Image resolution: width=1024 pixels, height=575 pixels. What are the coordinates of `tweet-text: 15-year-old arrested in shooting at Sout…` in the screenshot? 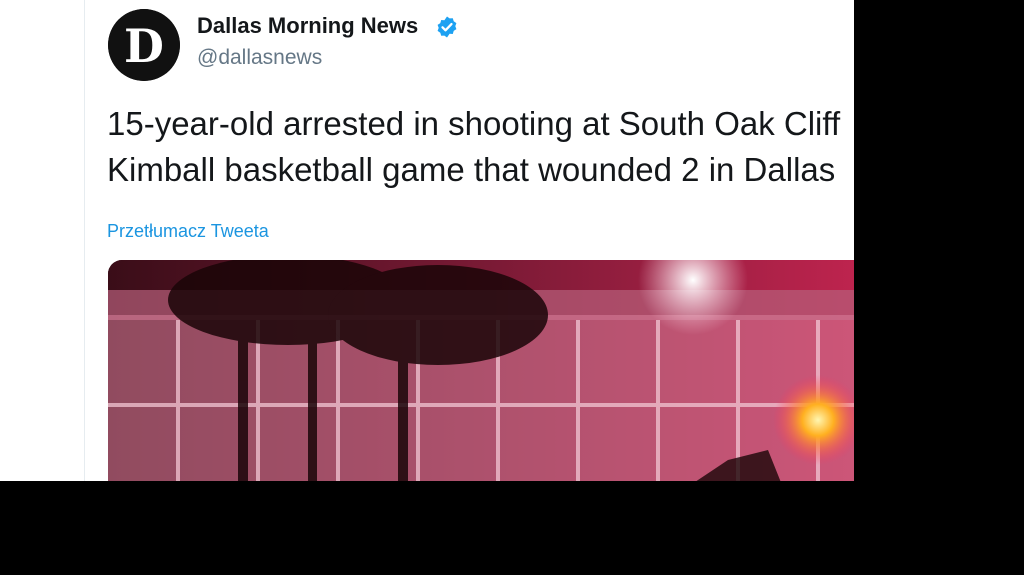 It's located at (480, 147).